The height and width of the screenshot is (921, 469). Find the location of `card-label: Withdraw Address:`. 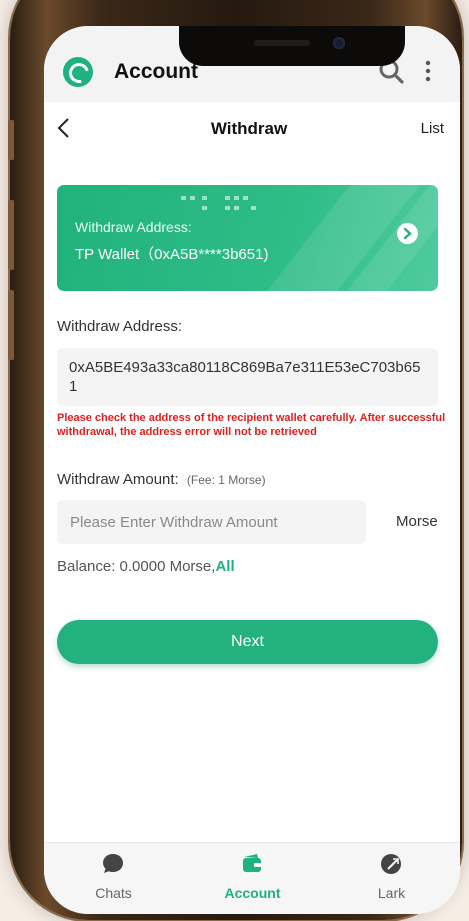

card-label: Withdraw Address: is located at coordinates (133, 227).